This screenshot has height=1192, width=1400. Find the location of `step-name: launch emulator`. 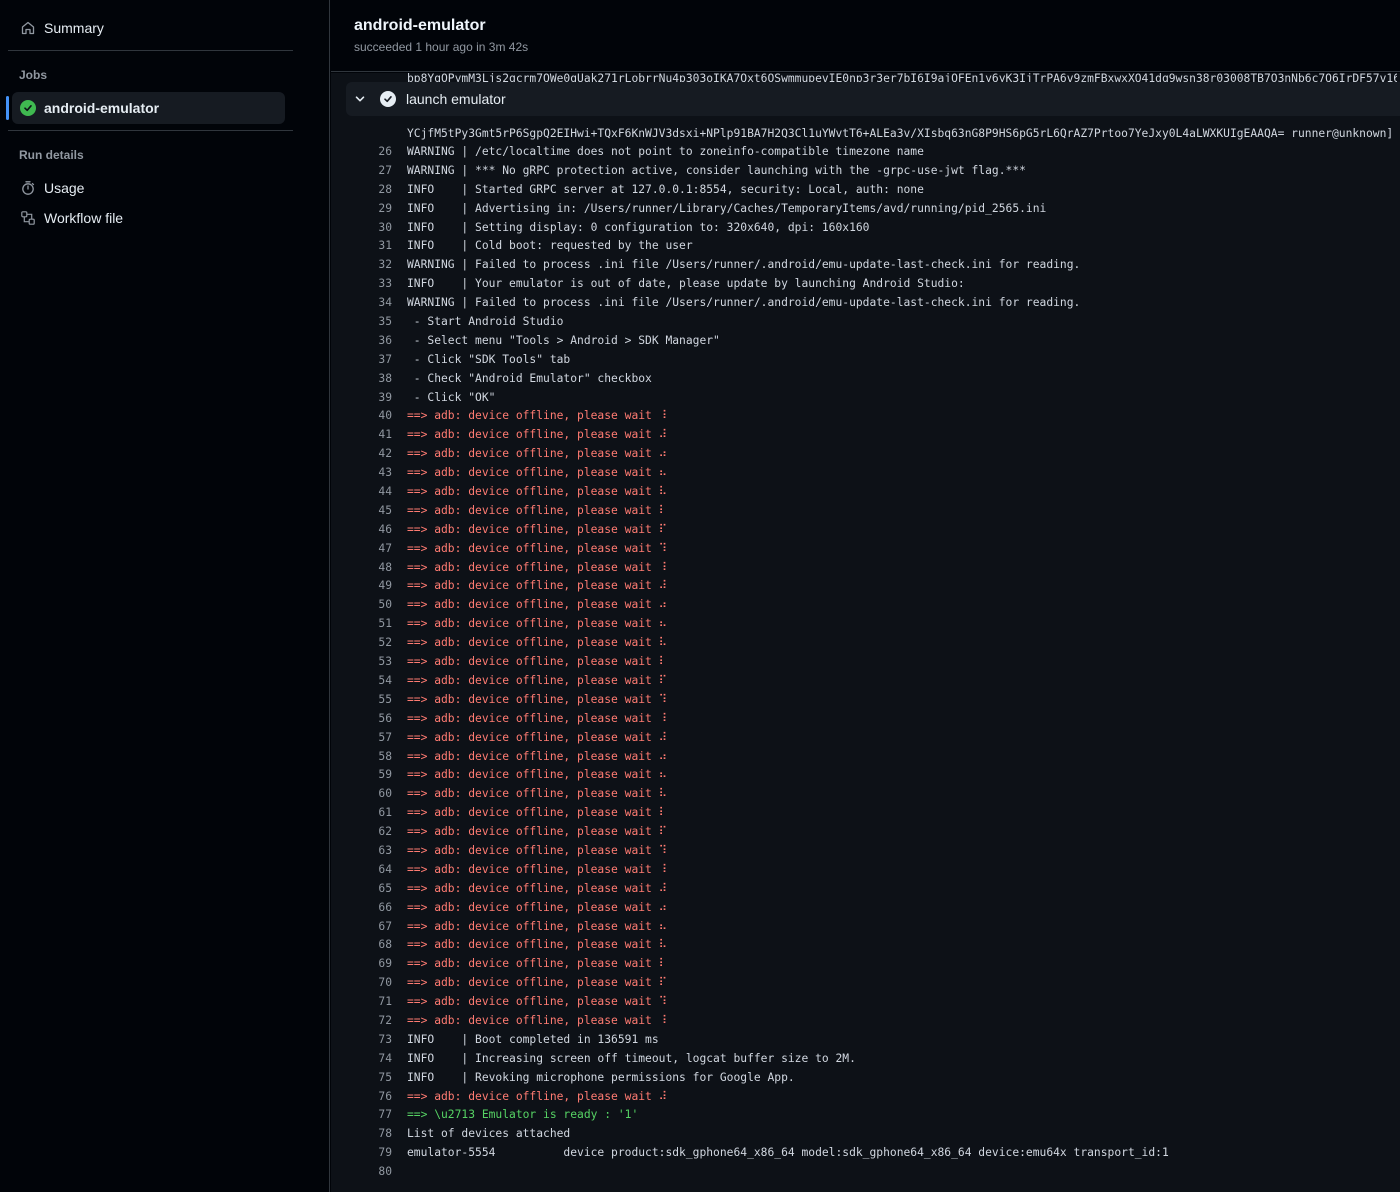

step-name: launch emulator is located at coordinates (456, 99).